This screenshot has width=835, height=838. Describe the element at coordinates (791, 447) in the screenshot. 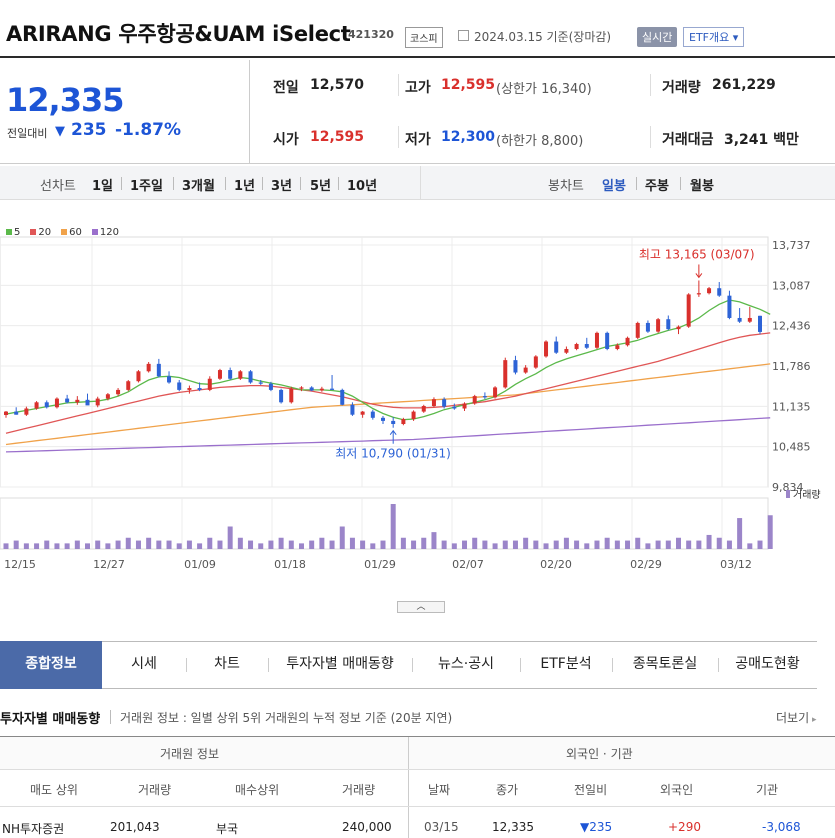

I see `y-tick-label: 10,485` at that location.